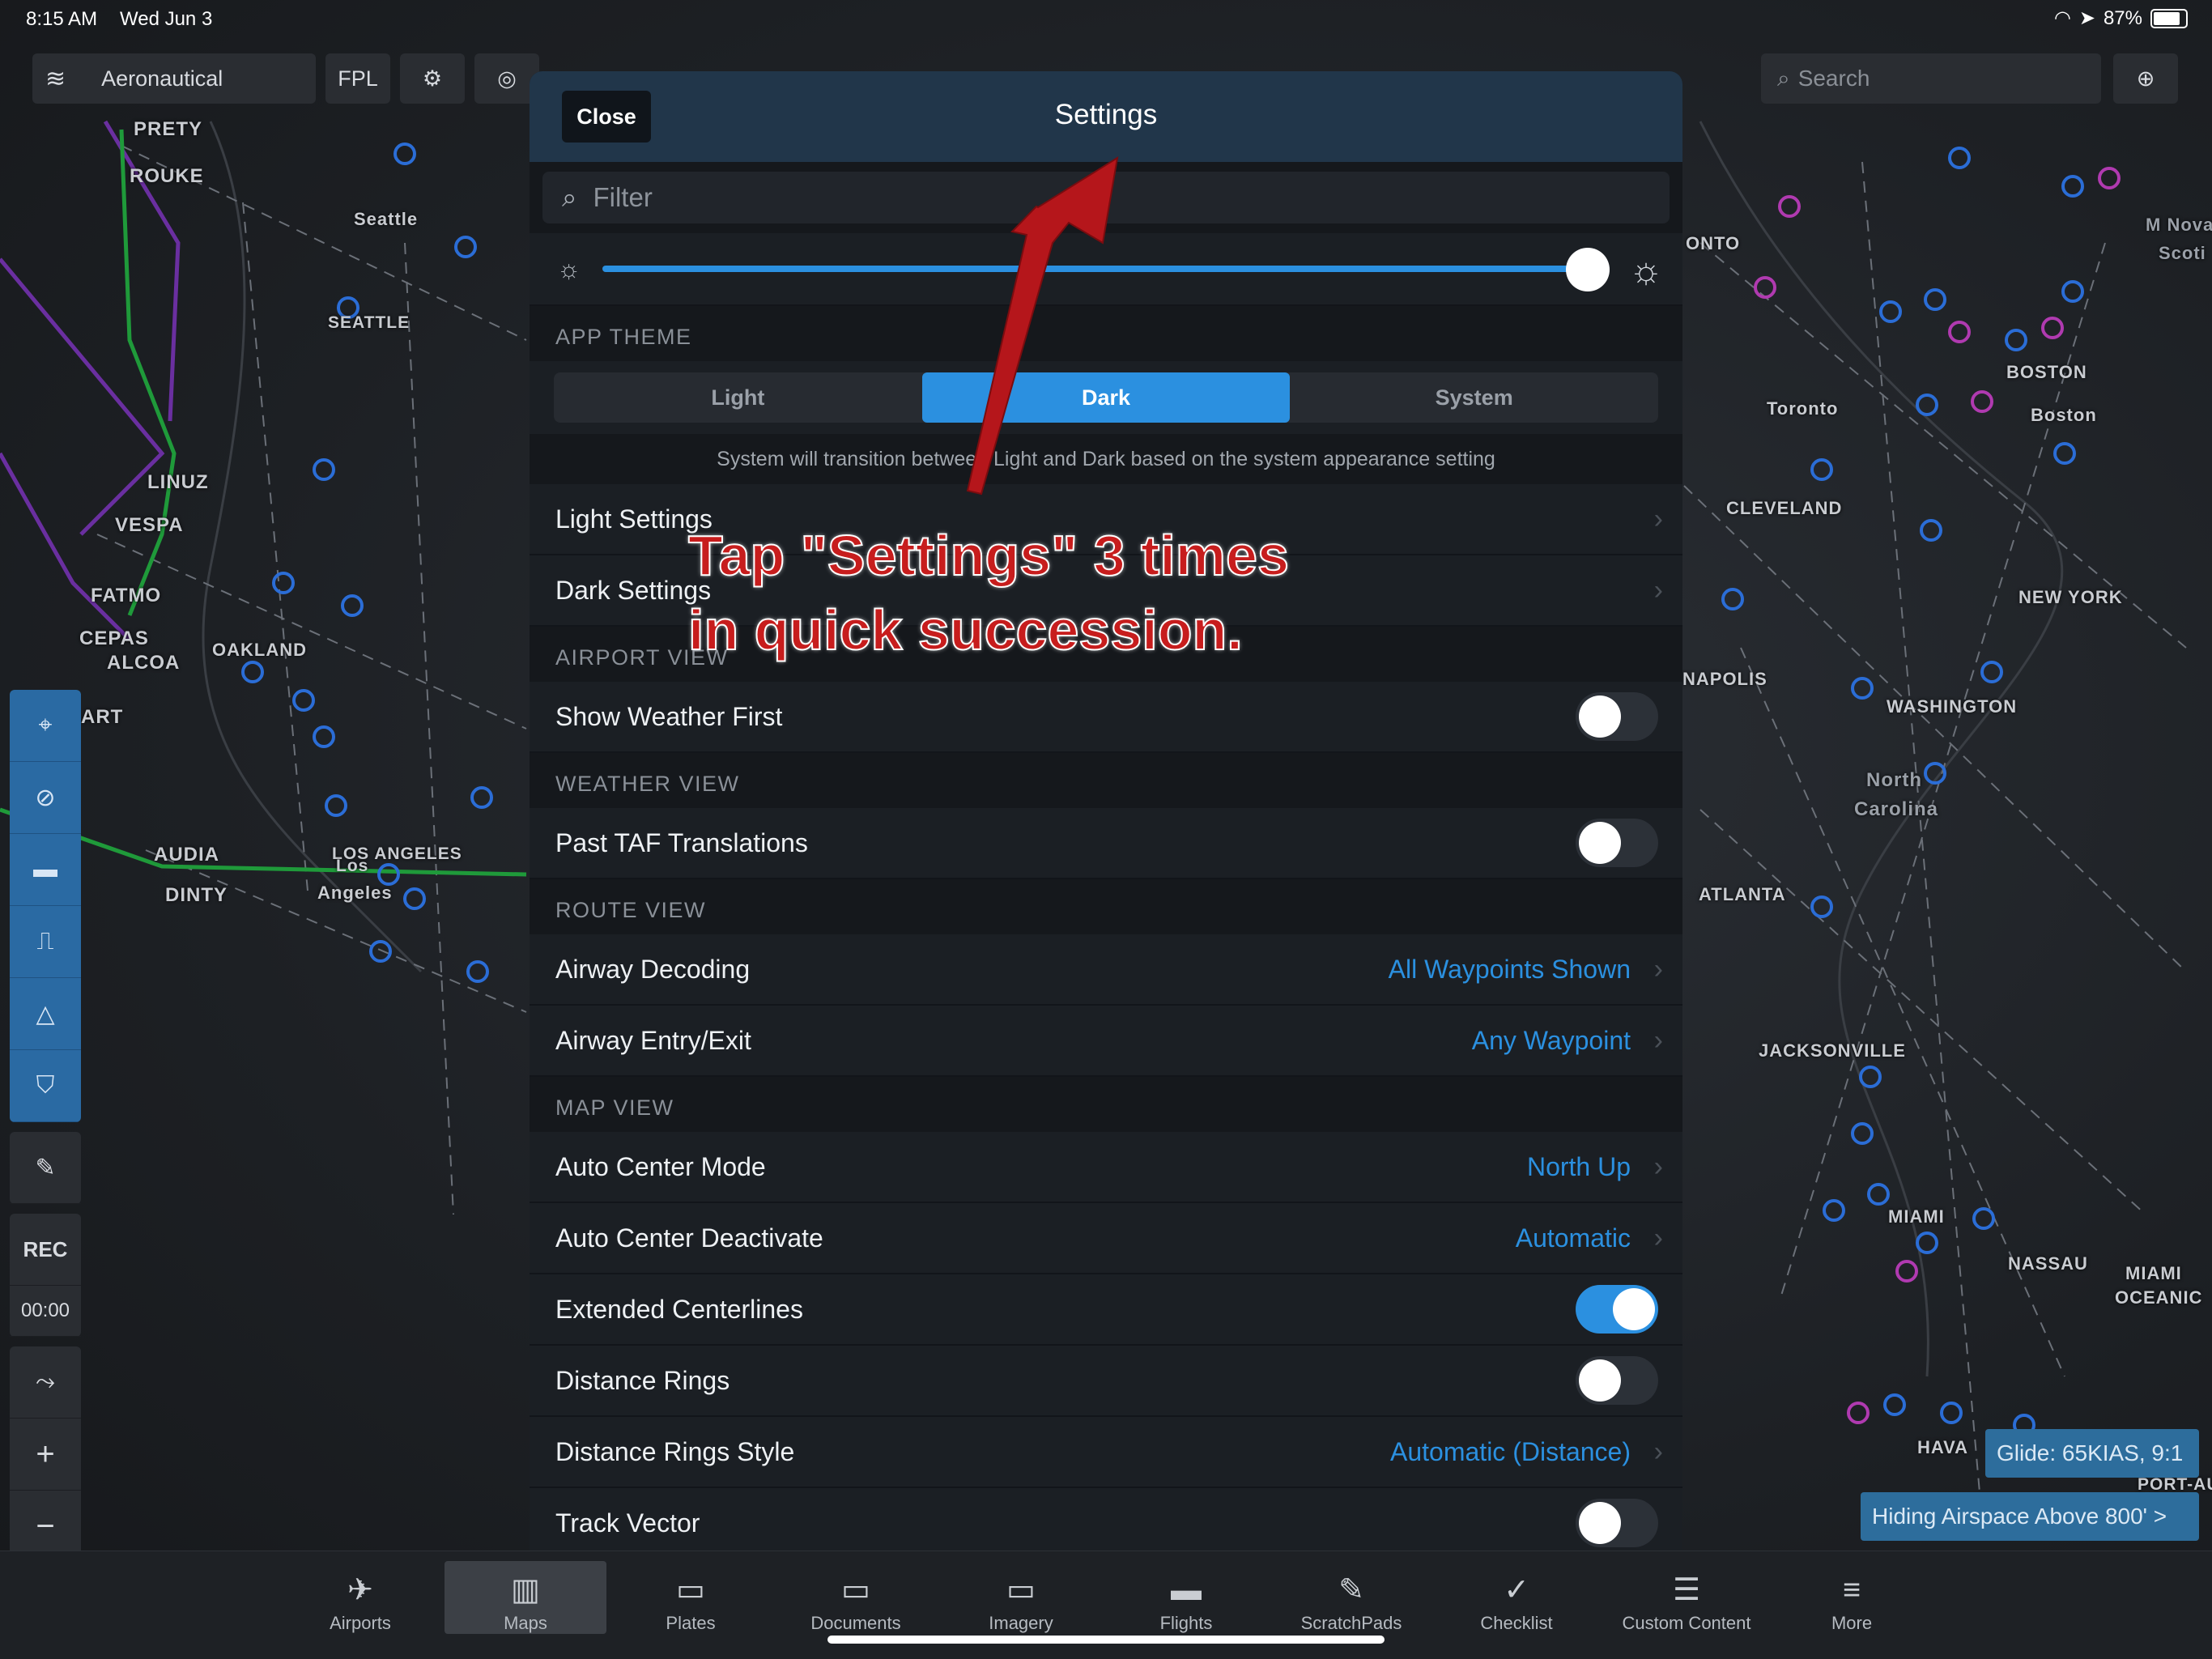 Image resolution: width=2212 pixels, height=1659 pixels. I want to click on map-label: ONTO, so click(1713, 243).